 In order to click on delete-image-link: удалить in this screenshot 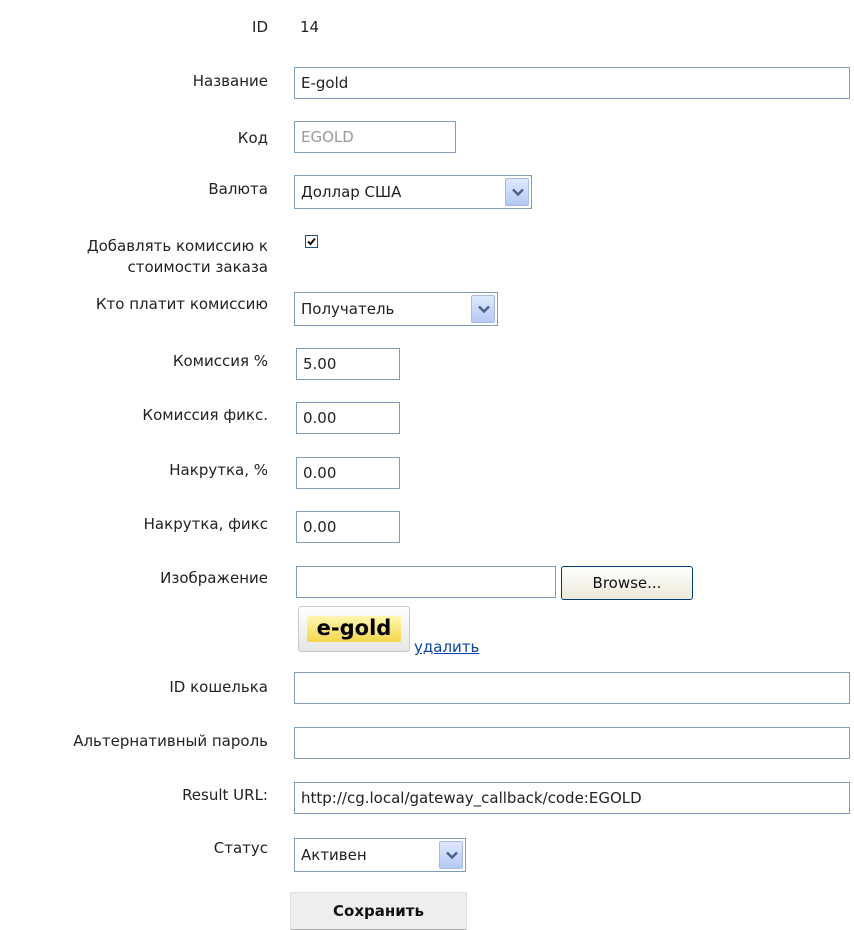, I will do `click(446, 647)`.